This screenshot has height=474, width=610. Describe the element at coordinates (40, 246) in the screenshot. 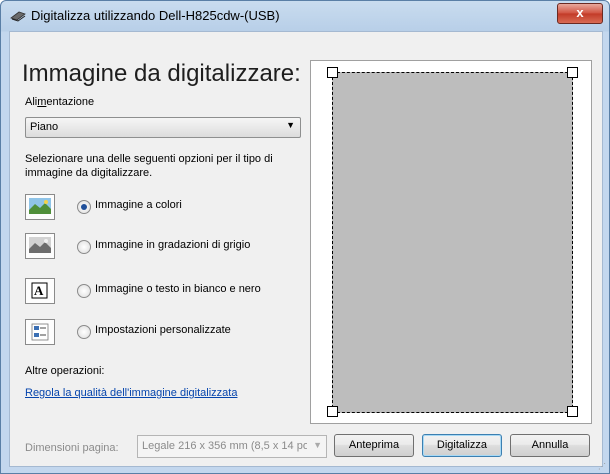

I see `grayscale-image-icon` at that location.